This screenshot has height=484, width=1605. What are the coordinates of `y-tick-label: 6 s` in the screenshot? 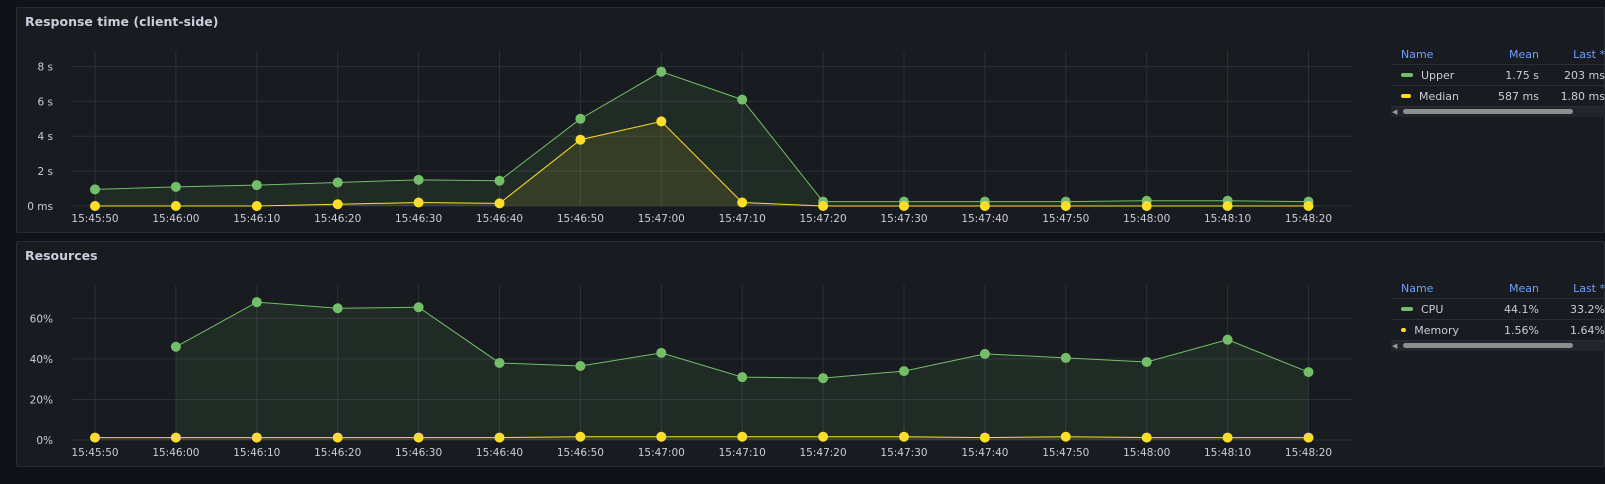 It's located at (46, 102).